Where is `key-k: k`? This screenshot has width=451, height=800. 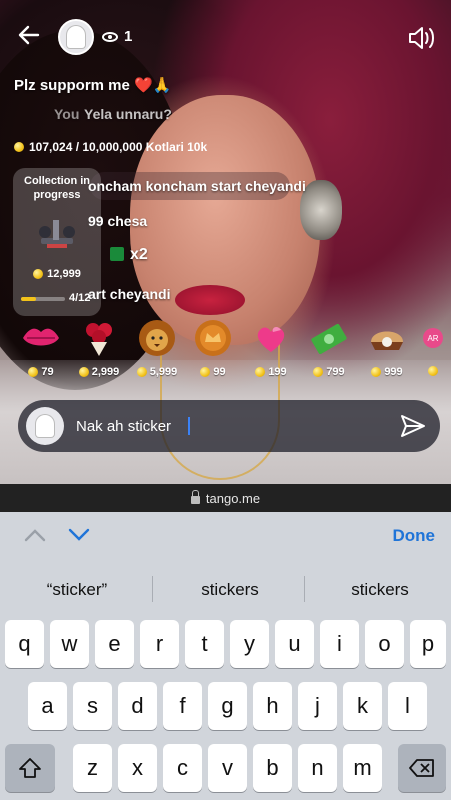
key-k: k is located at coordinates (362, 706).